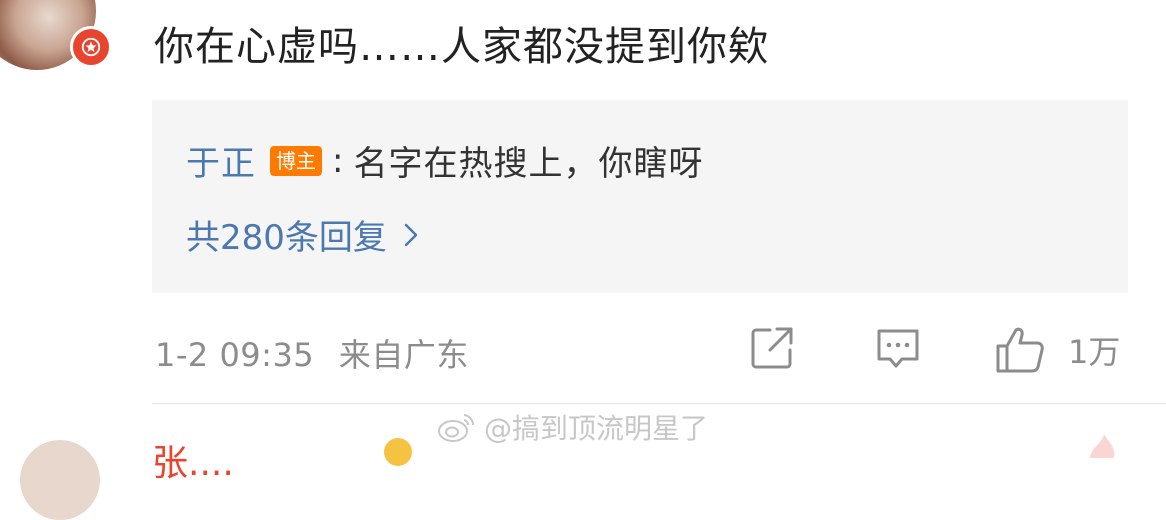 The height and width of the screenshot is (520, 1166). What do you see at coordinates (91, 47) in the screenshot?
I see `verified-star-badge-icon` at bounding box center [91, 47].